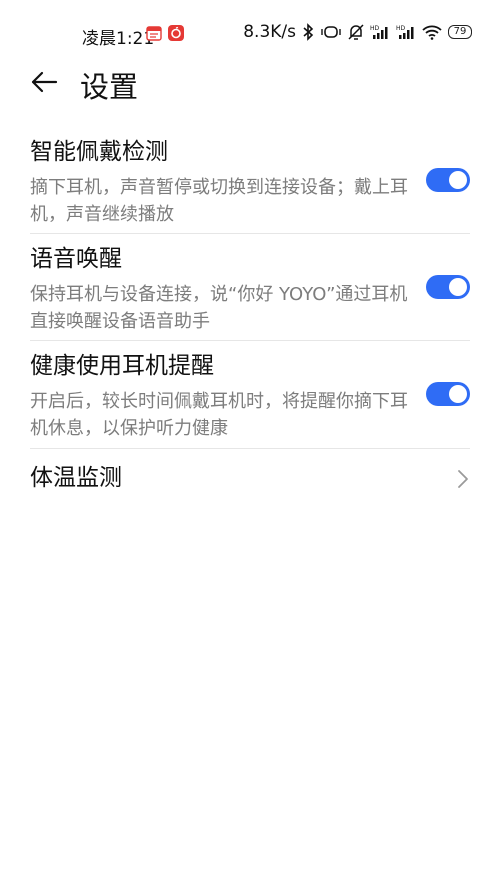  Describe the element at coordinates (76, 478) in the screenshot. I see `setting-title: 体温监测` at that location.